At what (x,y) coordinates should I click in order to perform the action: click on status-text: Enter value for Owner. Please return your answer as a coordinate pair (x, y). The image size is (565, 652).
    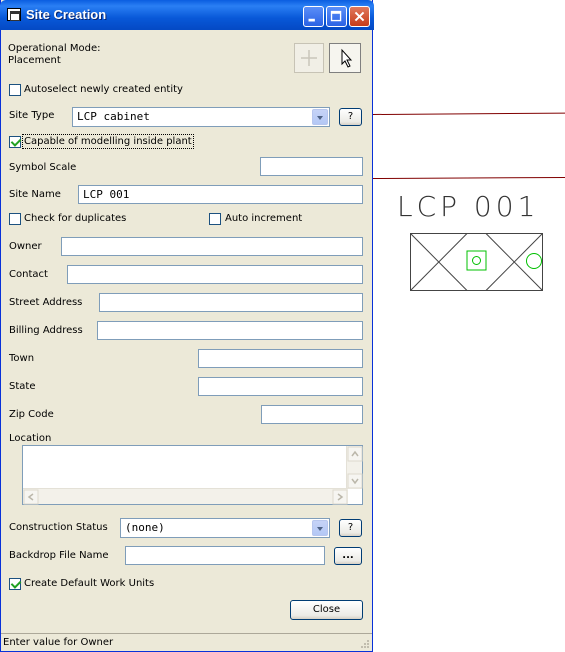
    Looking at the image, I should click on (58, 642).